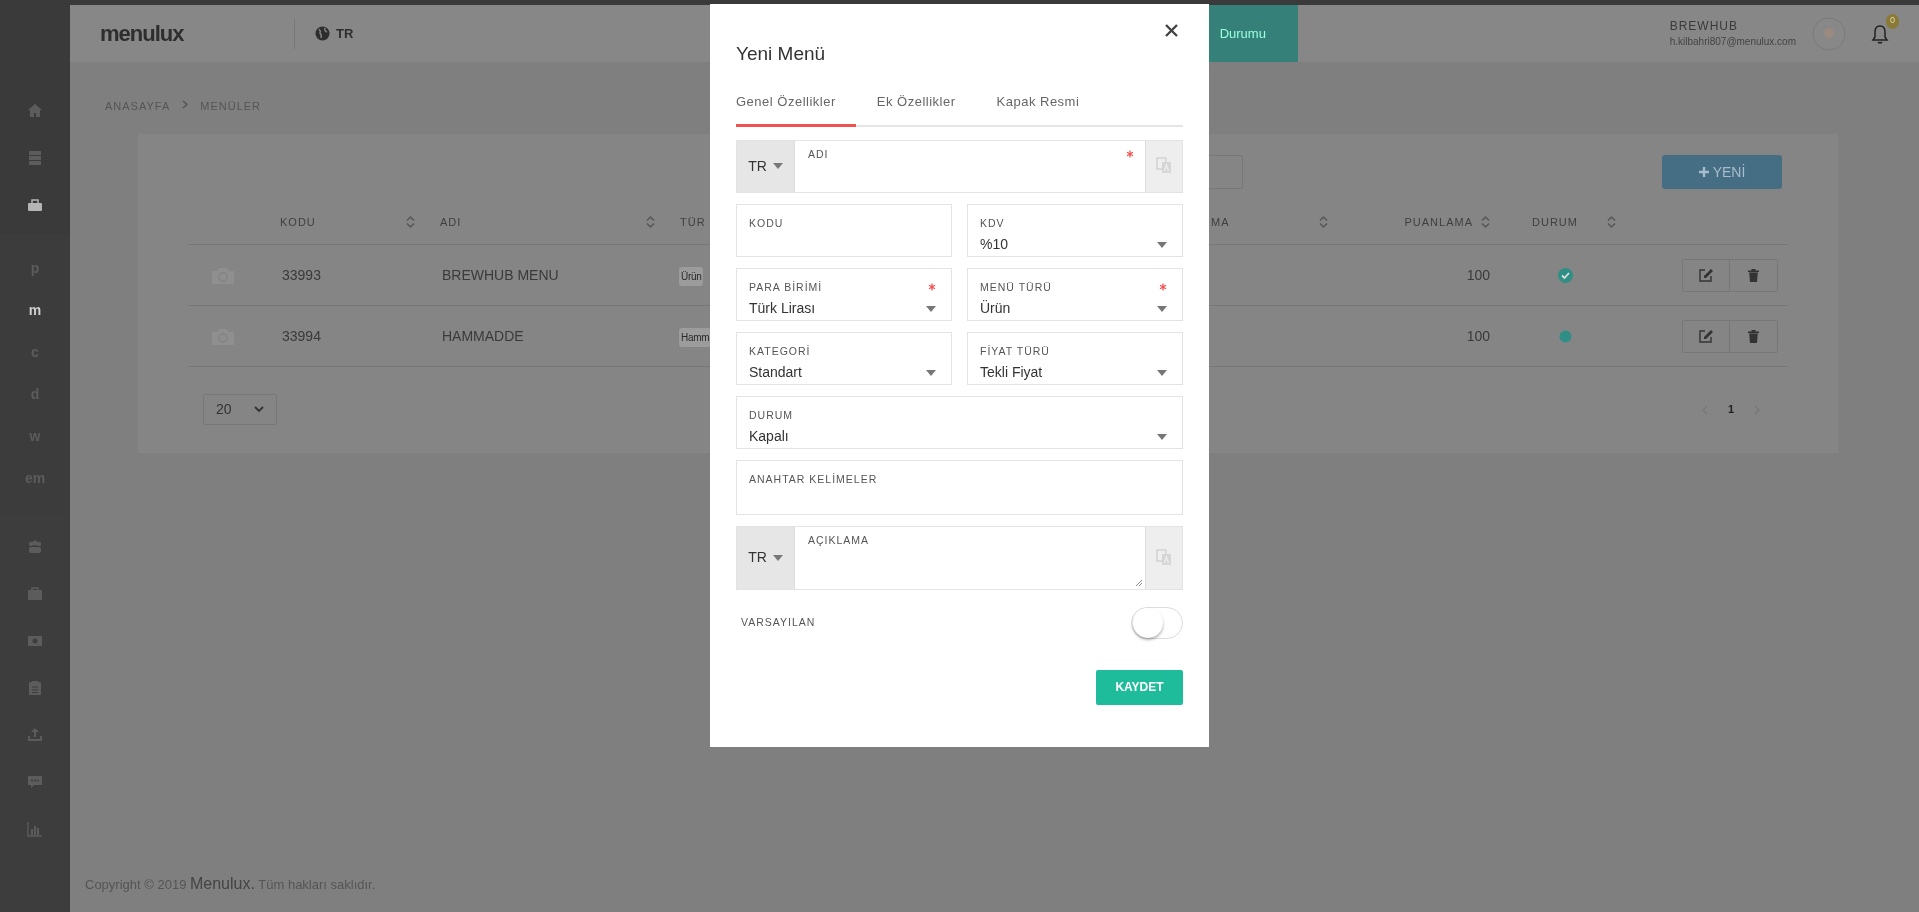  Describe the element at coordinates (1420, 222) in the screenshot. I see `column-header: PUANLAMA` at that location.